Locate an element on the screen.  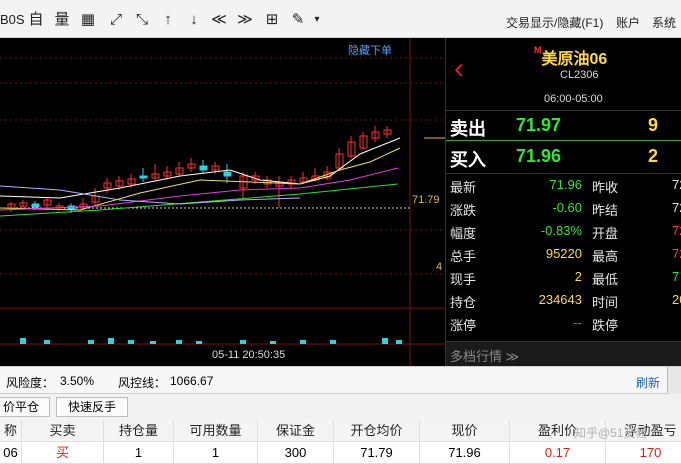
stat-value: -0.60 is located at coordinates (567, 207).